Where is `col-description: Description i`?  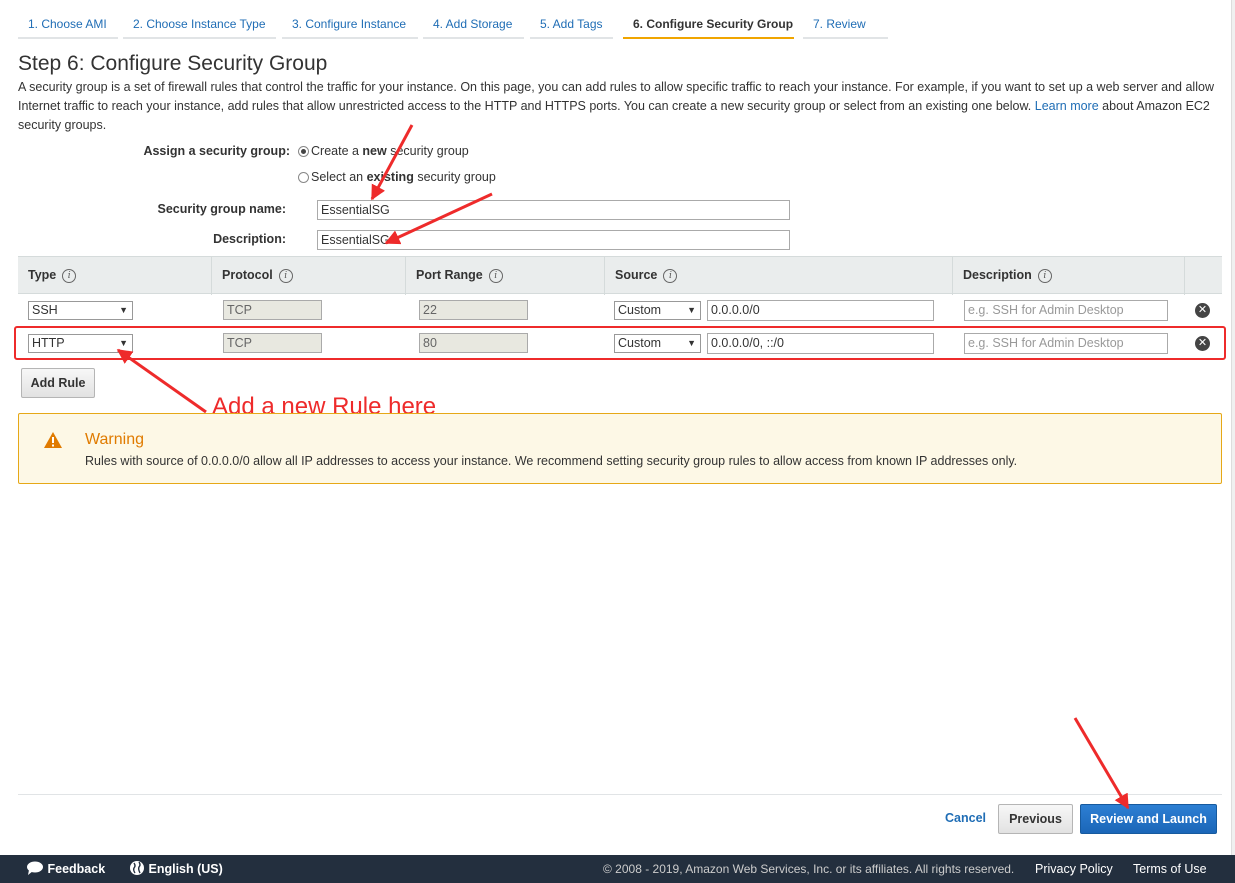
col-description: Description i is located at coordinates (1068, 276).